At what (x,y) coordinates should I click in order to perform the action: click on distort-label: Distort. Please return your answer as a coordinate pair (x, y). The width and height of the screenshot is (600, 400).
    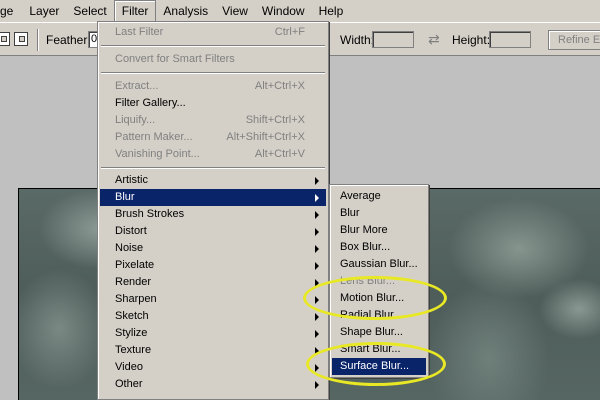
    Looking at the image, I should click on (131, 231).